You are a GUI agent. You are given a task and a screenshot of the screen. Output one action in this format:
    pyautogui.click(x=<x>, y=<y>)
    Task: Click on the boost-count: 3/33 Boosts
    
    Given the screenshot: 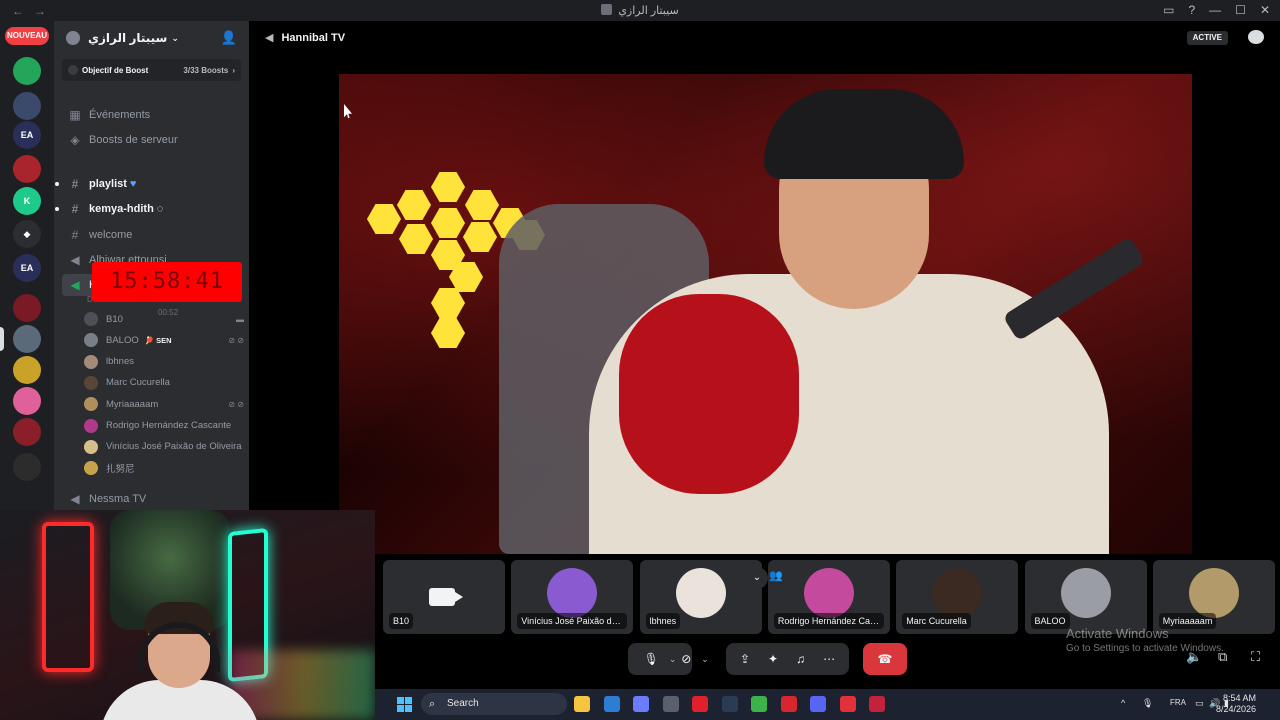 What is the action you would take?
    pyautogui.click(x=206, y=70)
    